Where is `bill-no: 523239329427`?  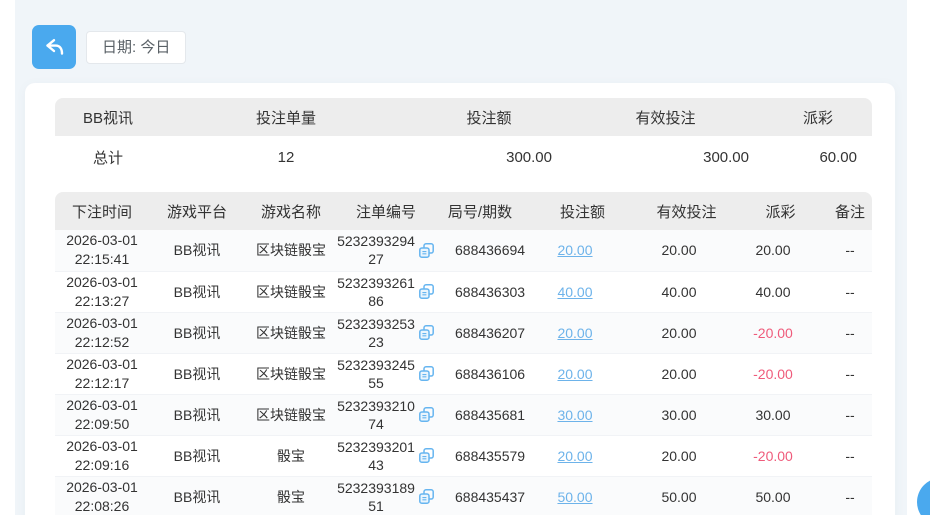
bill-no: 523239329427 is located at coordinates (376, 250).